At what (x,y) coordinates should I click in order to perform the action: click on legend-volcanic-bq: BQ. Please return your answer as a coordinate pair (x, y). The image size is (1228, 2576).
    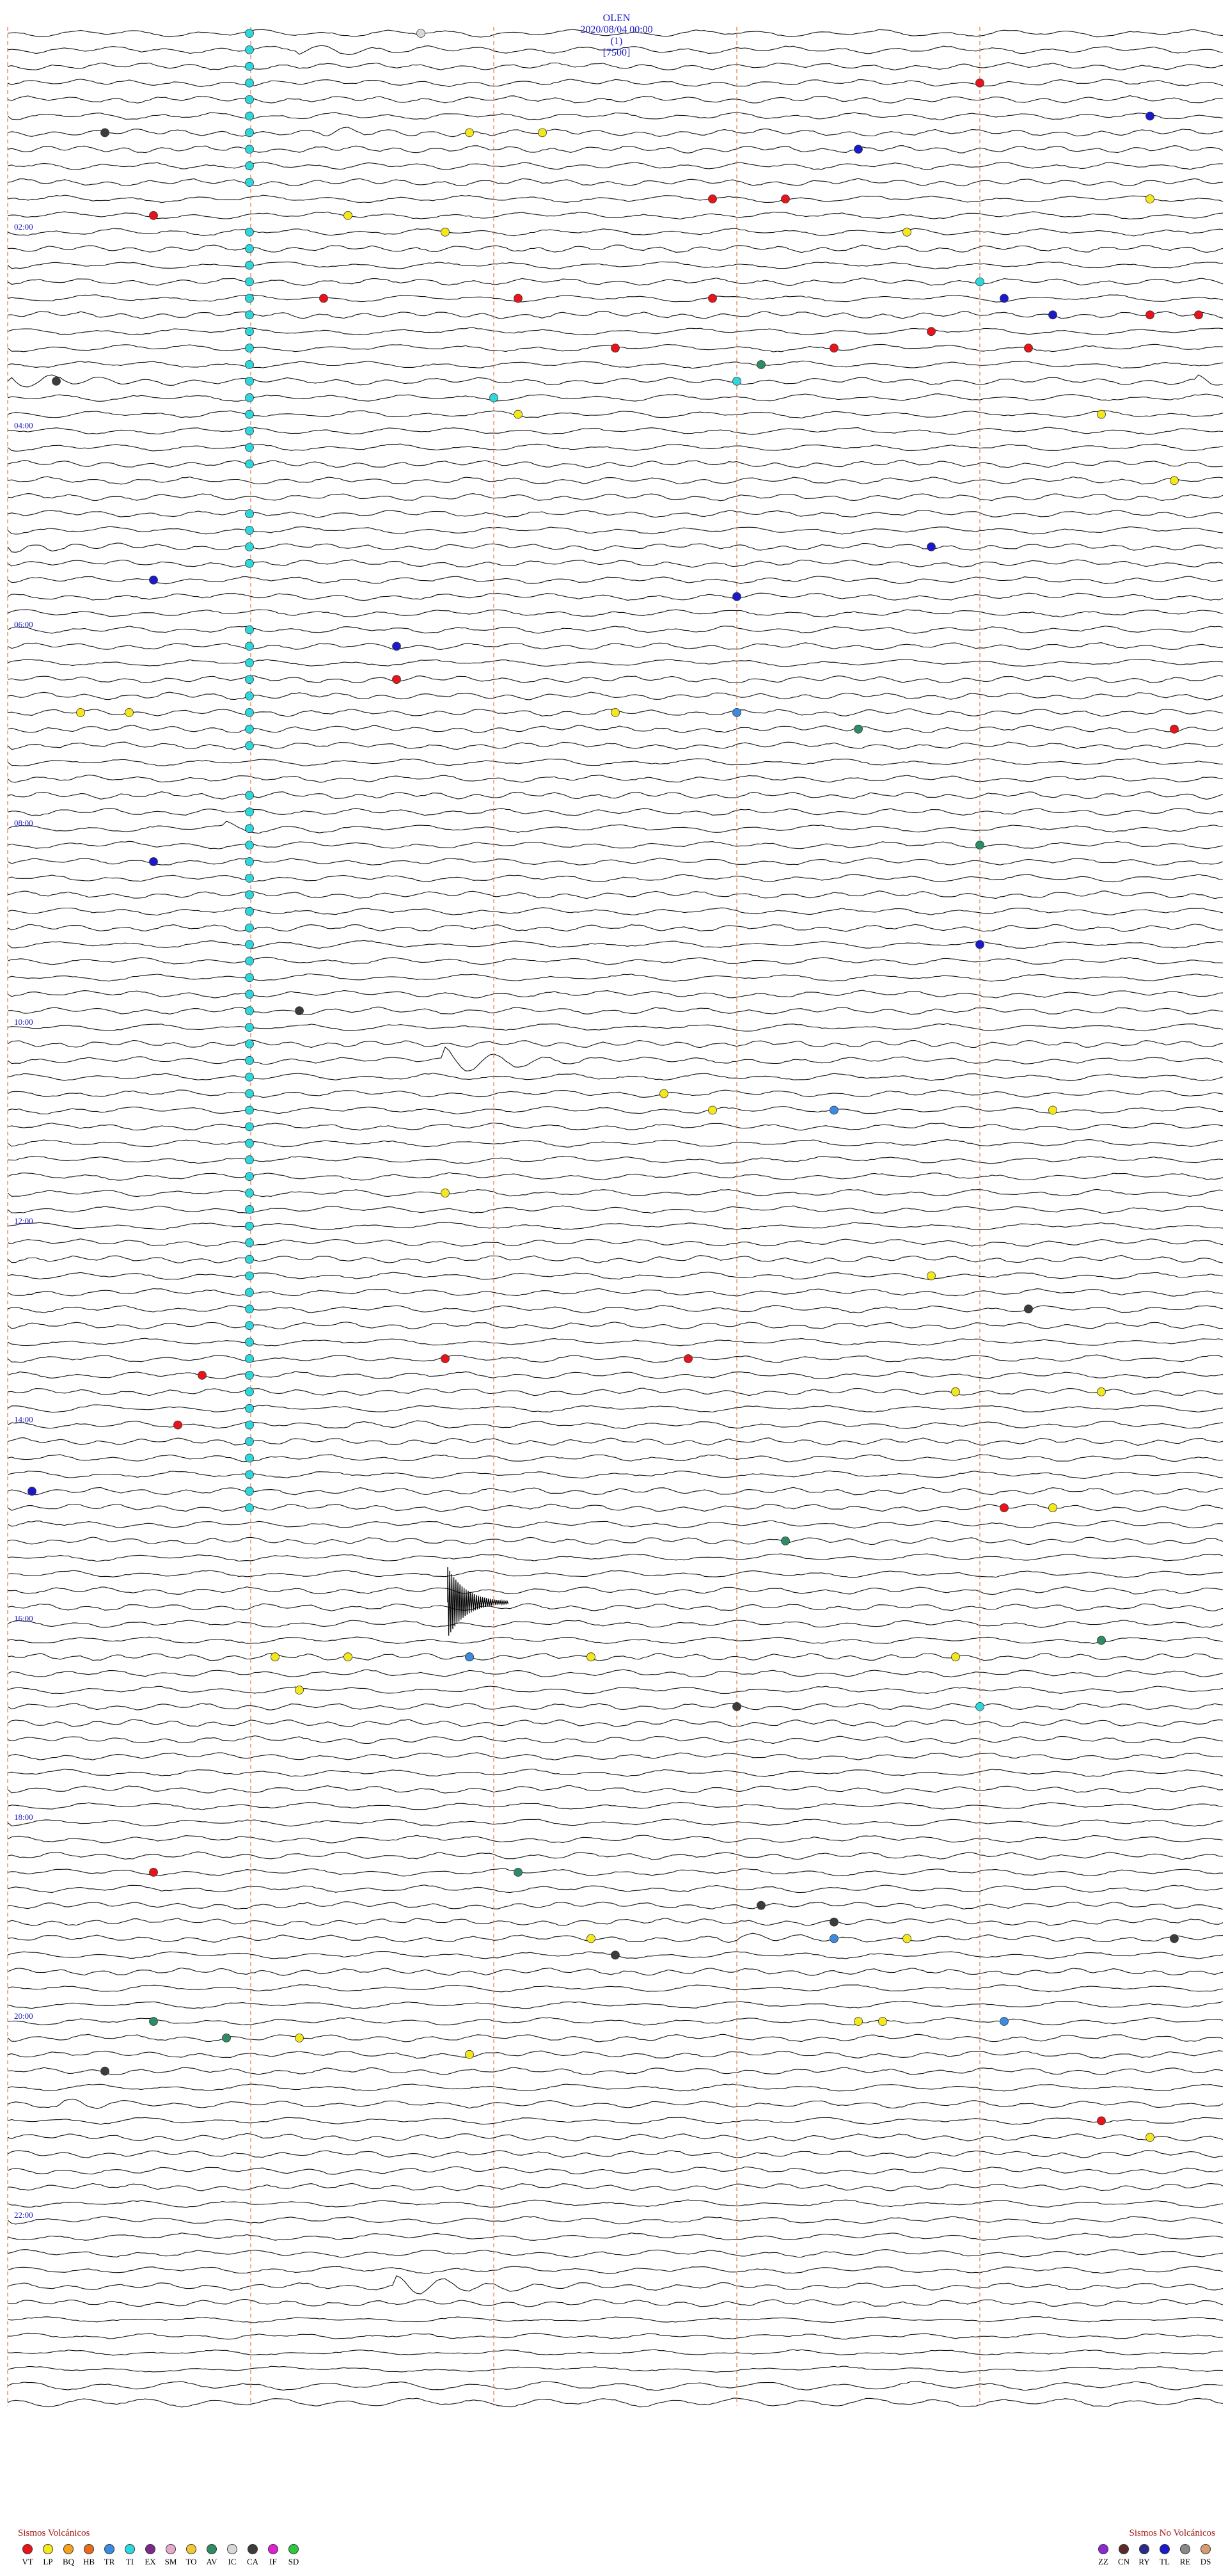
    Looking at the image, I should click on (68, 2555).